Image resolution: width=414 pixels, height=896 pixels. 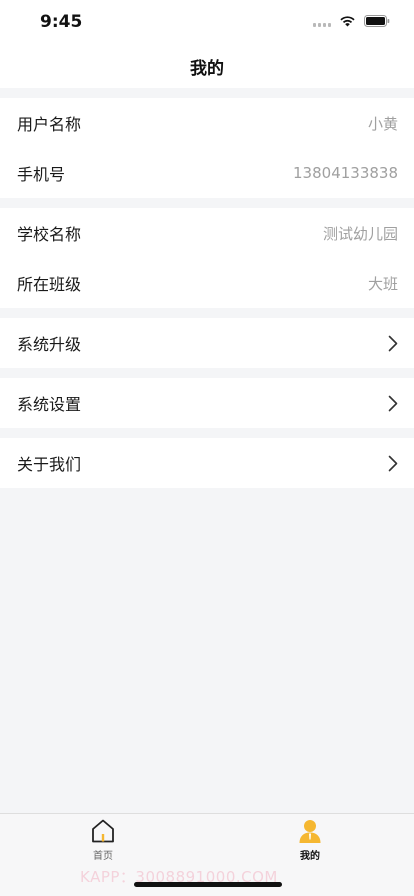 I want to click on row-school-name: 学校名称 测试幼儿园, so click(x=207, y=233).